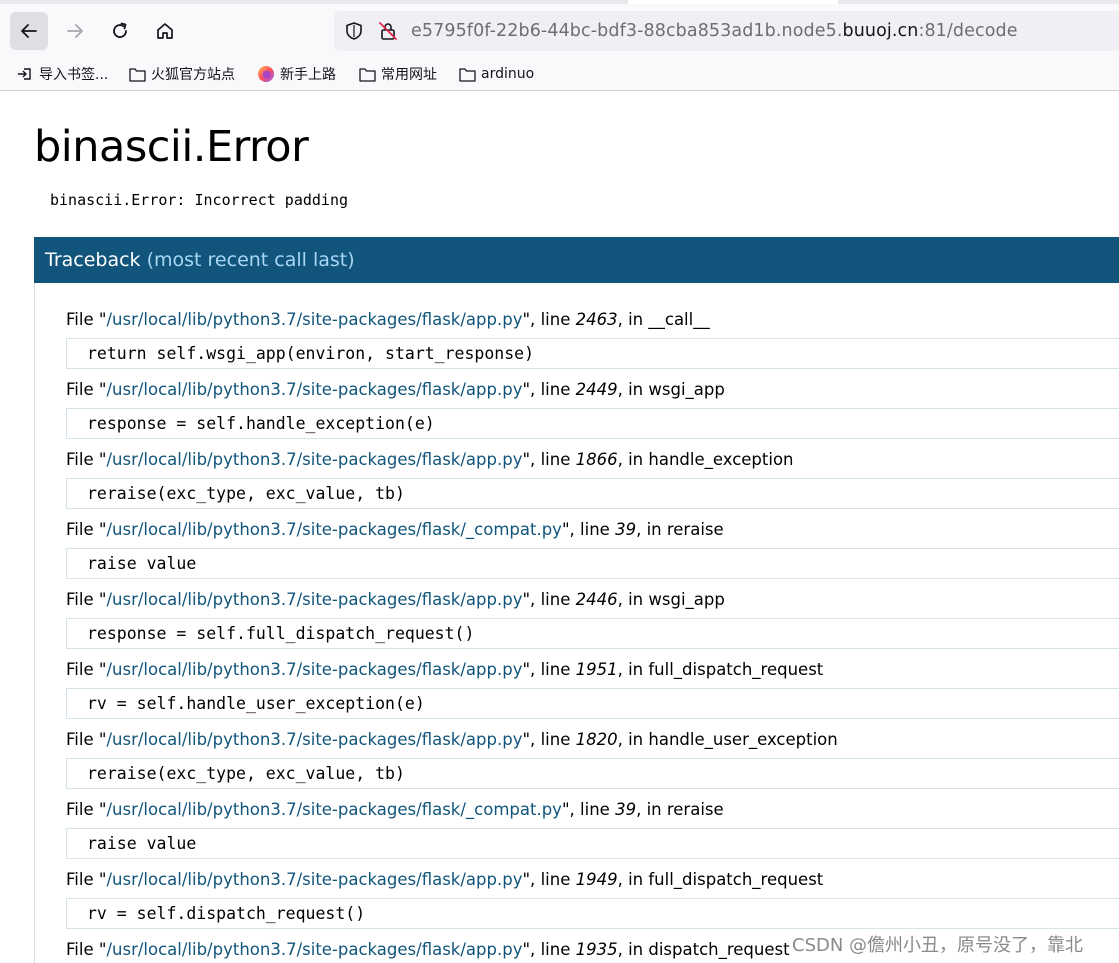  I want to click on active-tab-edge, so click(733, 2).